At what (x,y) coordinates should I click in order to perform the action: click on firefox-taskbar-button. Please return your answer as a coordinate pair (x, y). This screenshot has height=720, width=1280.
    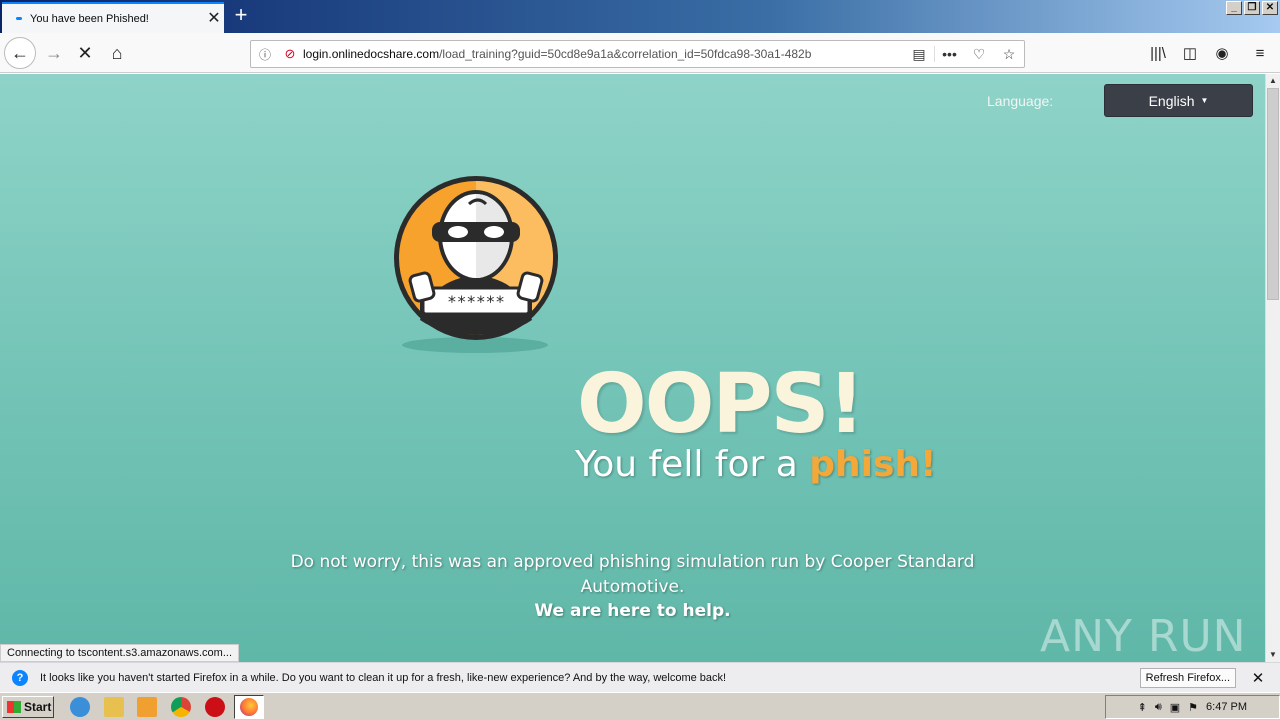
    Looking at the image, I should click on (249, 707).